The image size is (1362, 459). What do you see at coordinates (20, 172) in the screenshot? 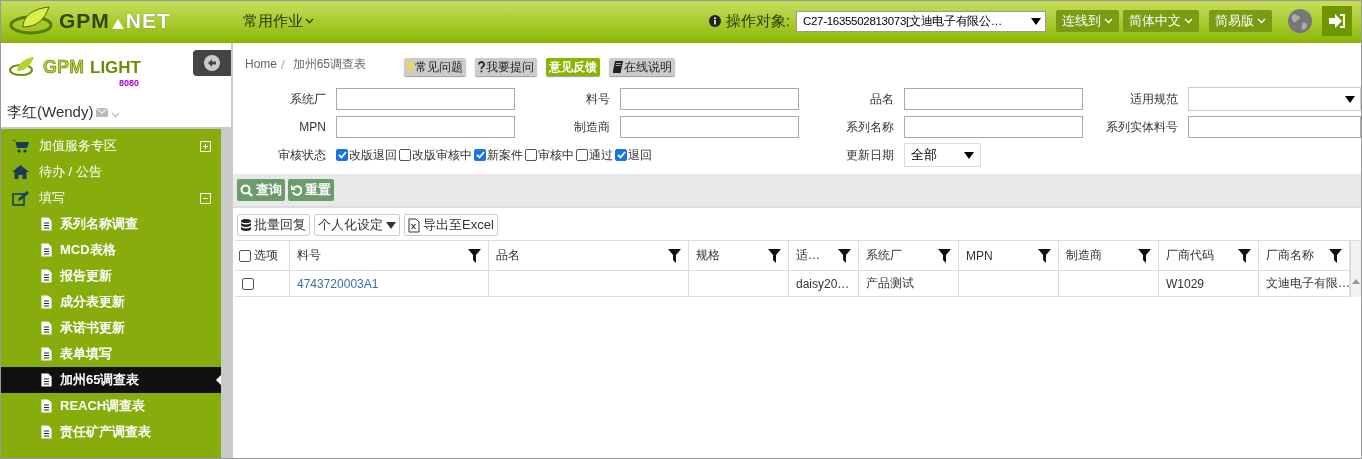
I see `home-icon` at bounding box center [20, 172].